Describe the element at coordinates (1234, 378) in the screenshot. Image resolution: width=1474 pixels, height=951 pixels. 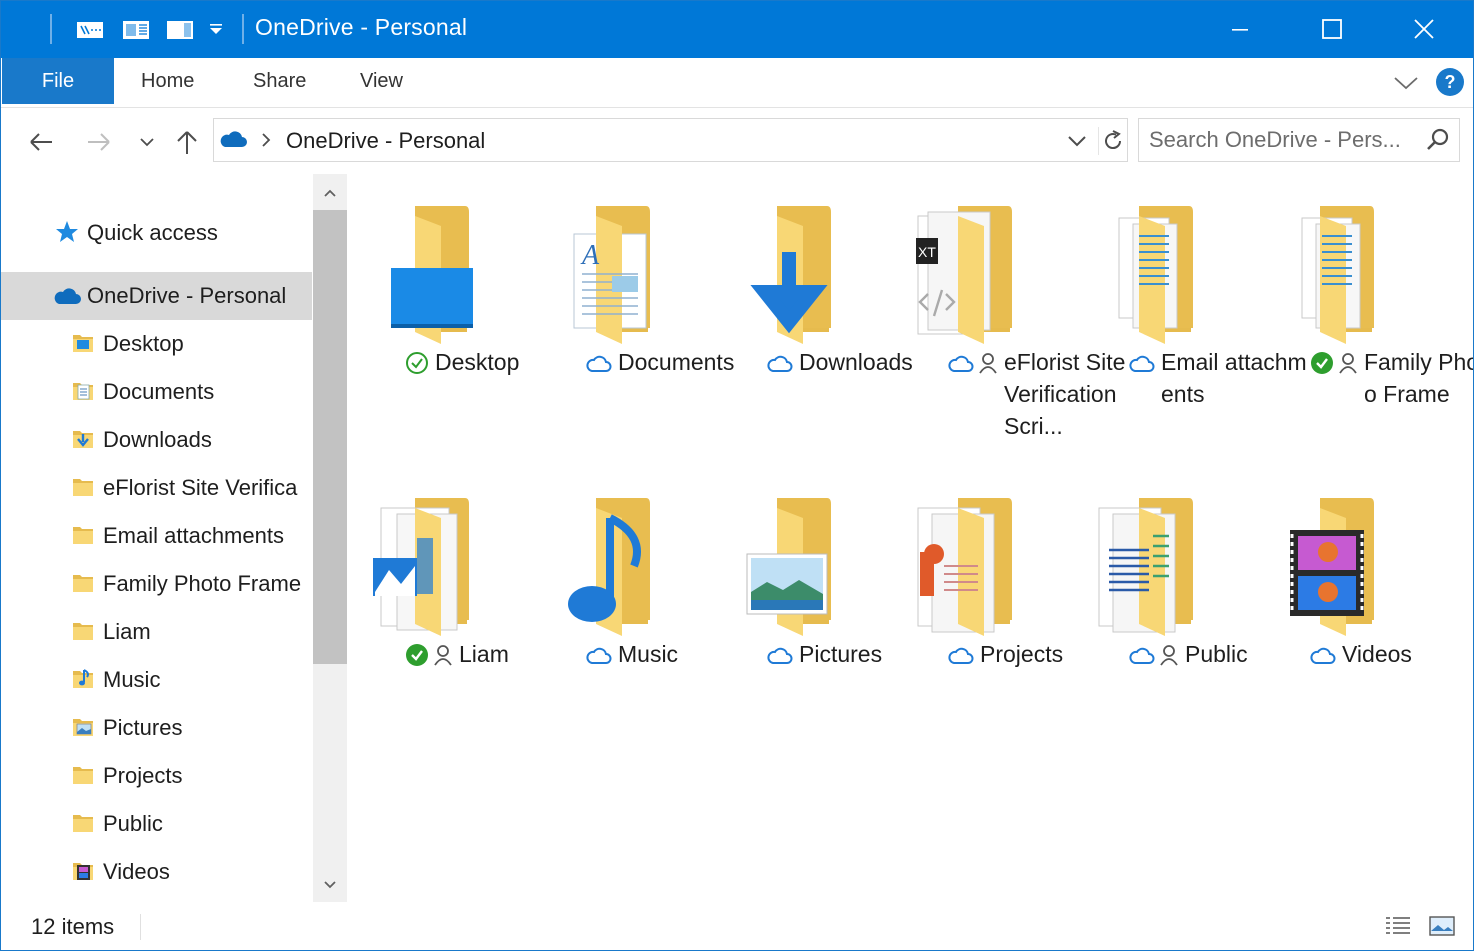
I see `folder-name: Email attachments` at that location.